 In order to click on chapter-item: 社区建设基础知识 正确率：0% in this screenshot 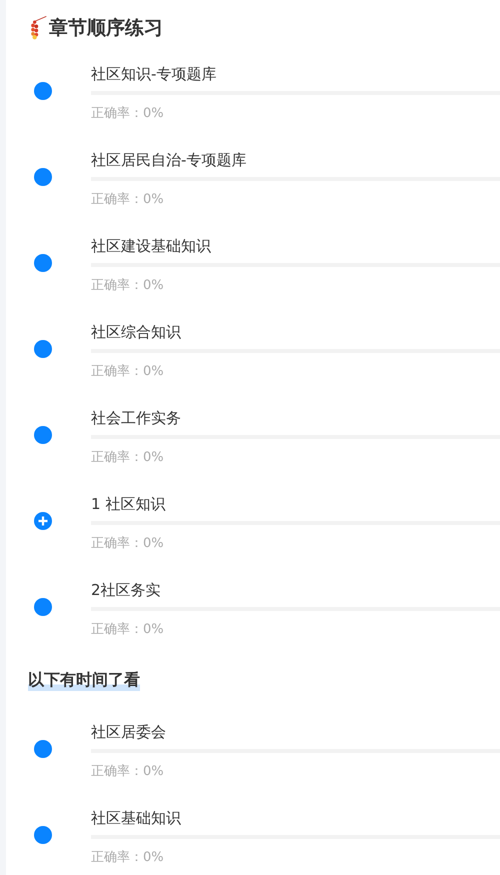, I will do `click(253, 267)`.